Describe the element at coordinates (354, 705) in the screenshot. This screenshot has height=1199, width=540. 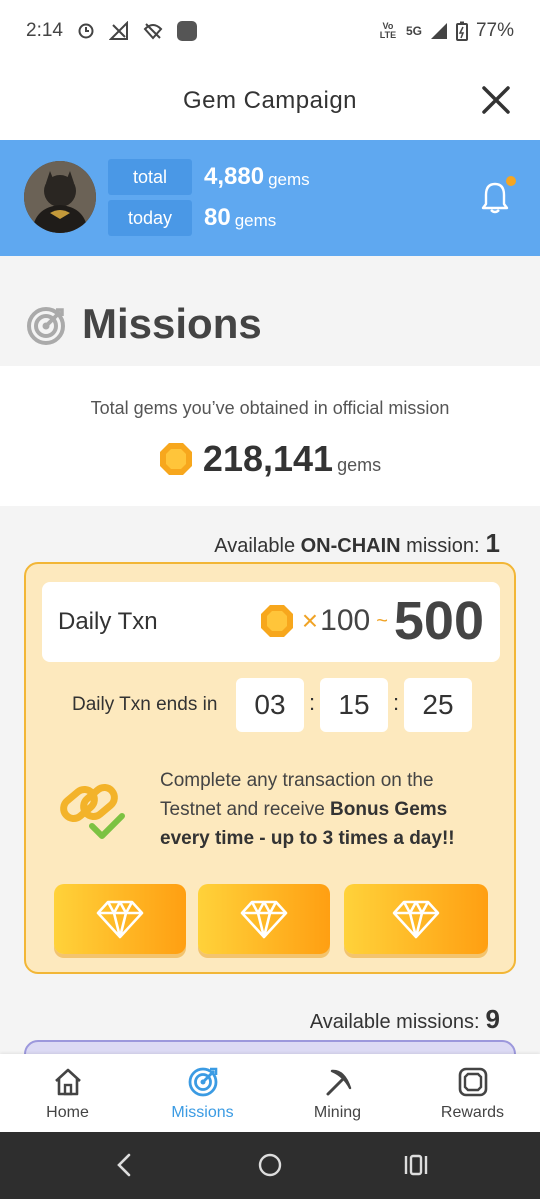
I see `timer-minutes: 15` at that location.